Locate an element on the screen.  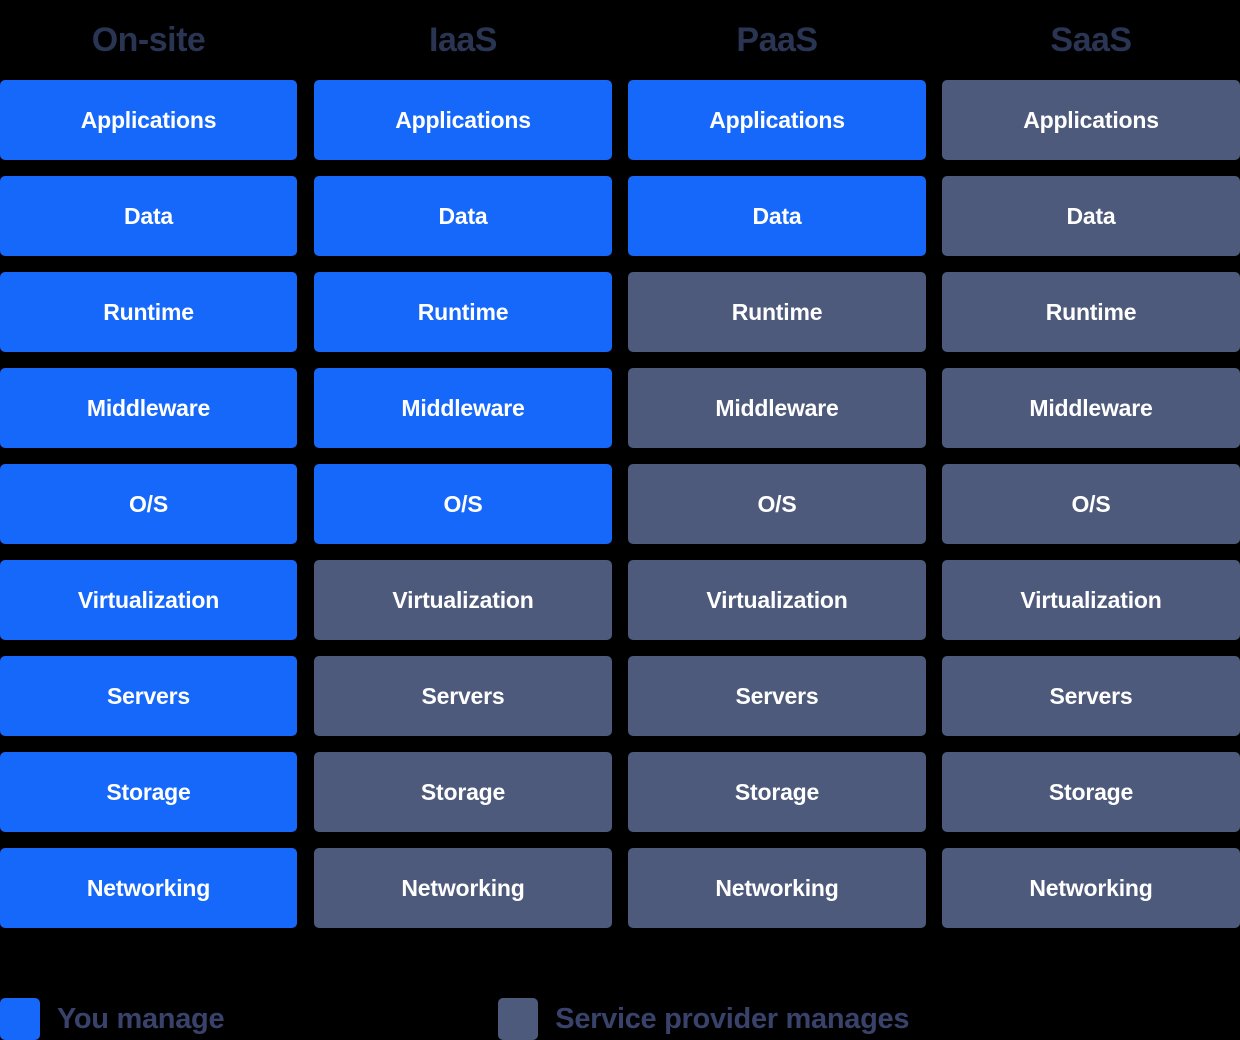
stack-row: Servers Servers Servers Servers is located at coordinates (620, 696).